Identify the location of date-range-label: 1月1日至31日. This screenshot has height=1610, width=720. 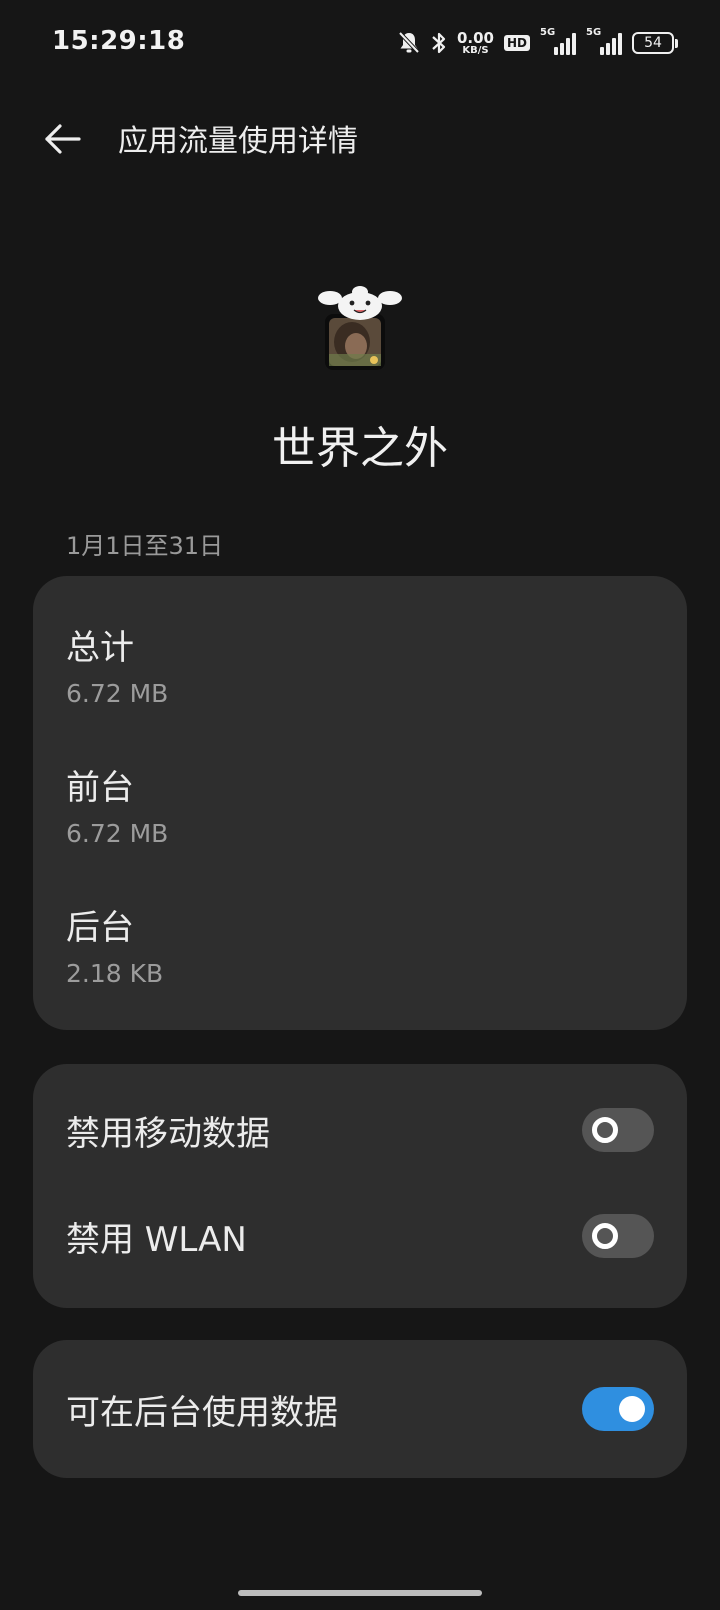
(144, 543).